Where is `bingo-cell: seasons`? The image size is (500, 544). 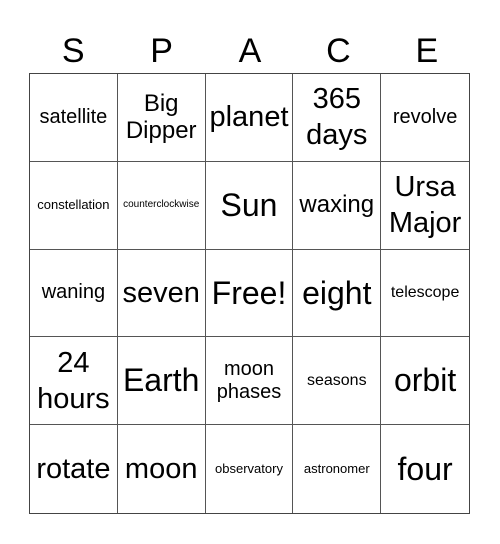
bingo-cell: seasons is located at coordinates (337, 381).